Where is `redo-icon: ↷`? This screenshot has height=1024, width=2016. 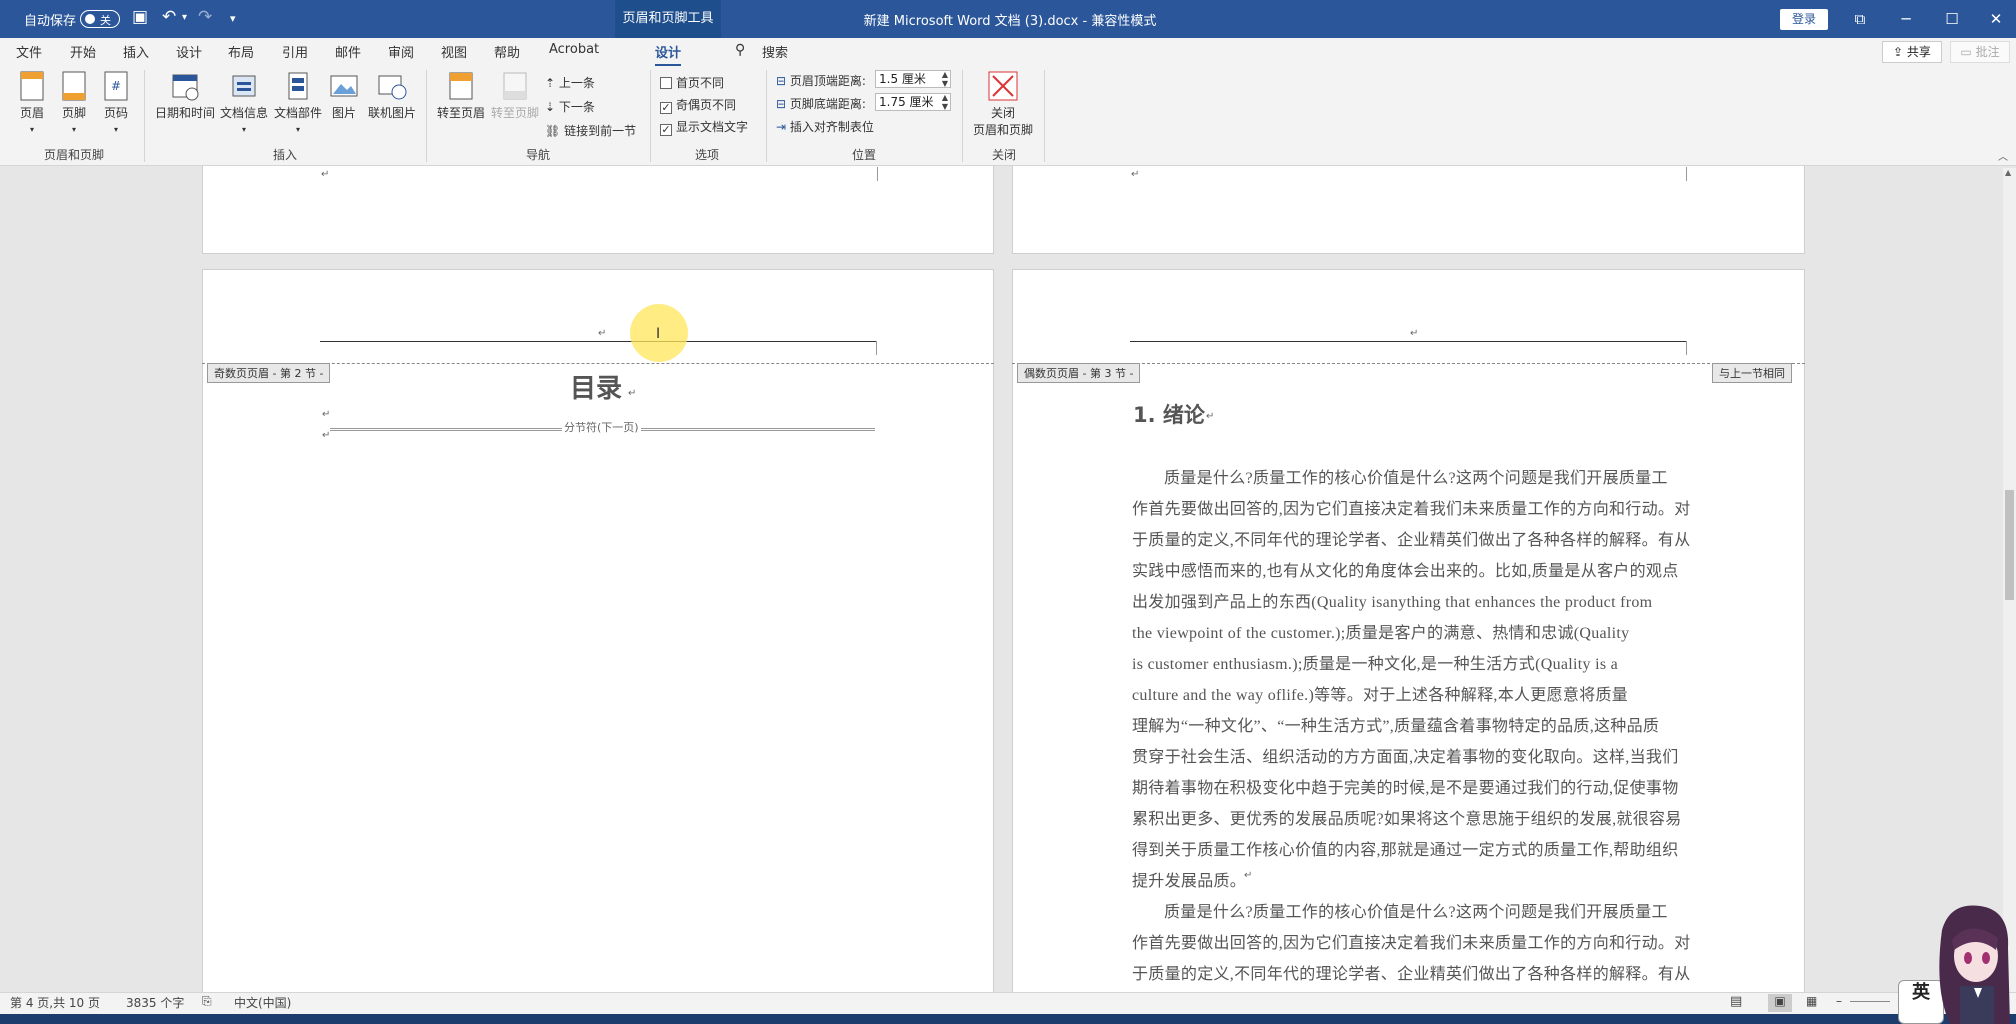 redo-icon: ↷ is located at coordinates (205, 17).